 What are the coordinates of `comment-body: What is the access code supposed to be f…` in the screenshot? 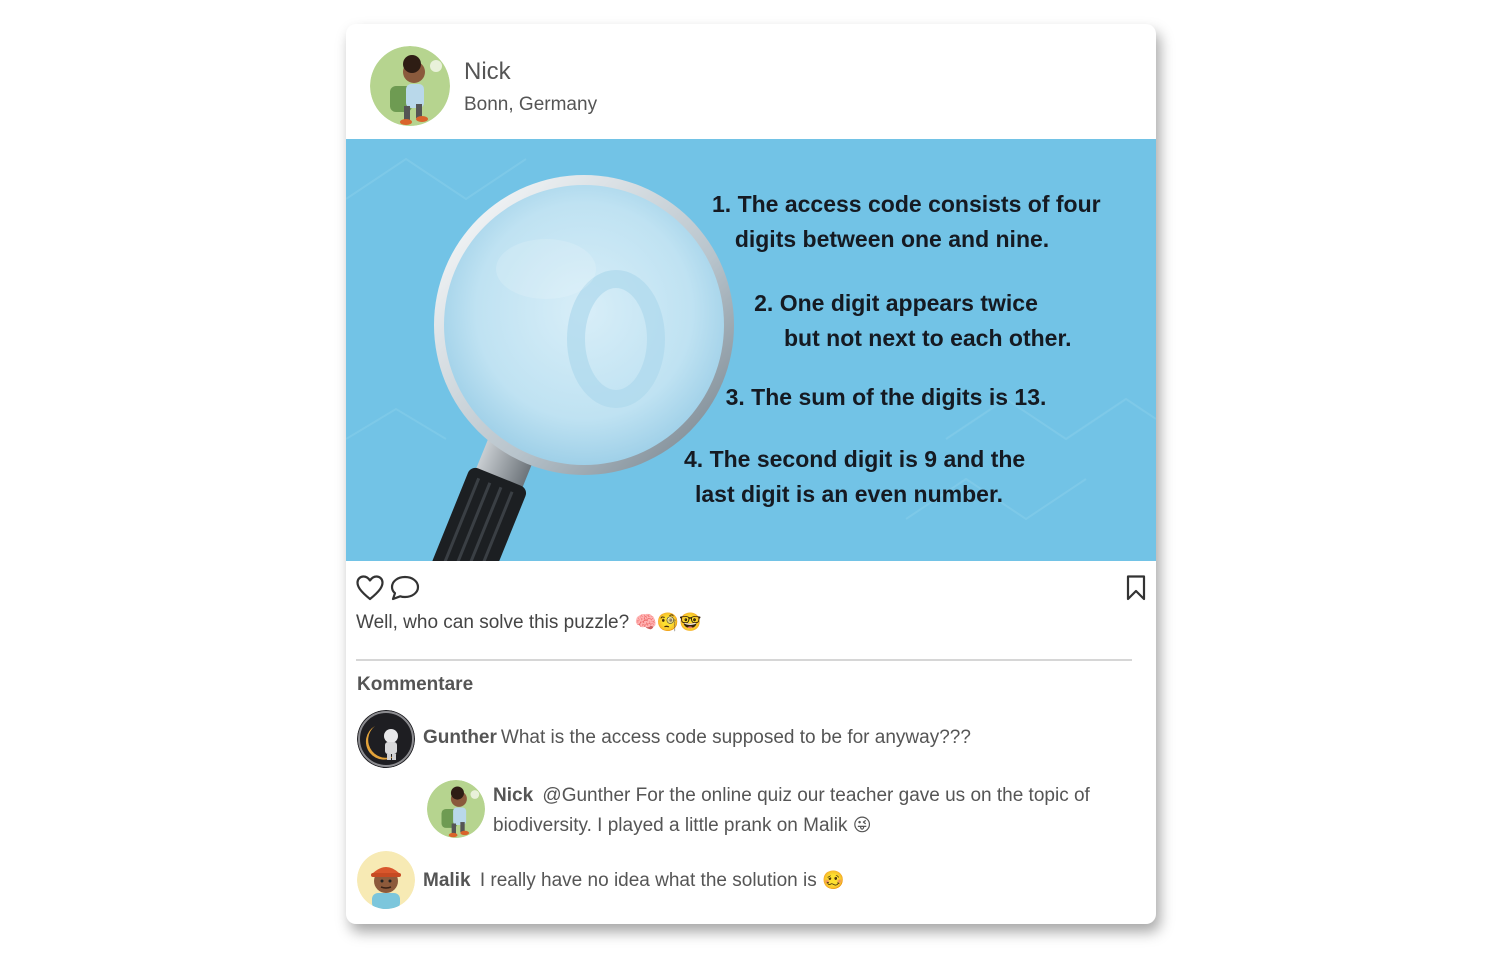 It's located at (735, 737).